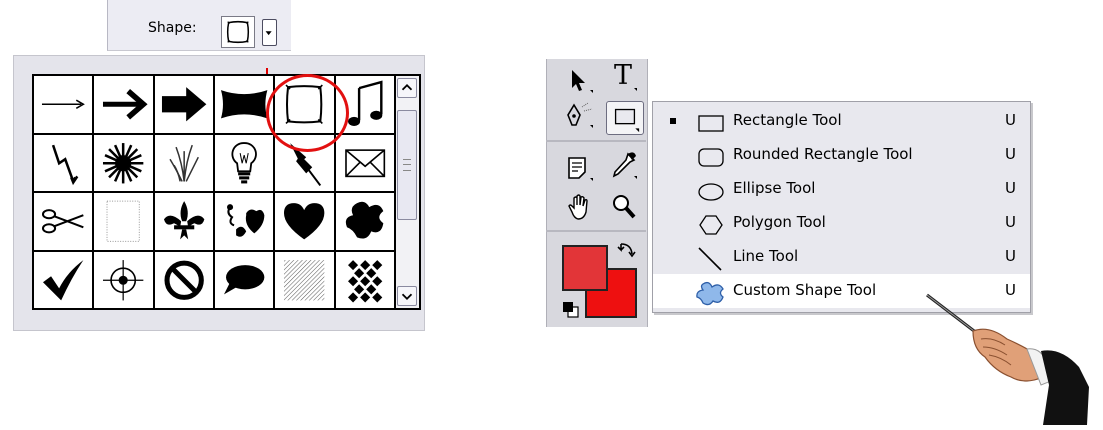 The width and height of the screenshot is (1103, 430). What do you see at coordinates (841, 257) in the screenshot?
I see `menu-item-line-tool: Line Tool U` at bounding box center [841, 257].